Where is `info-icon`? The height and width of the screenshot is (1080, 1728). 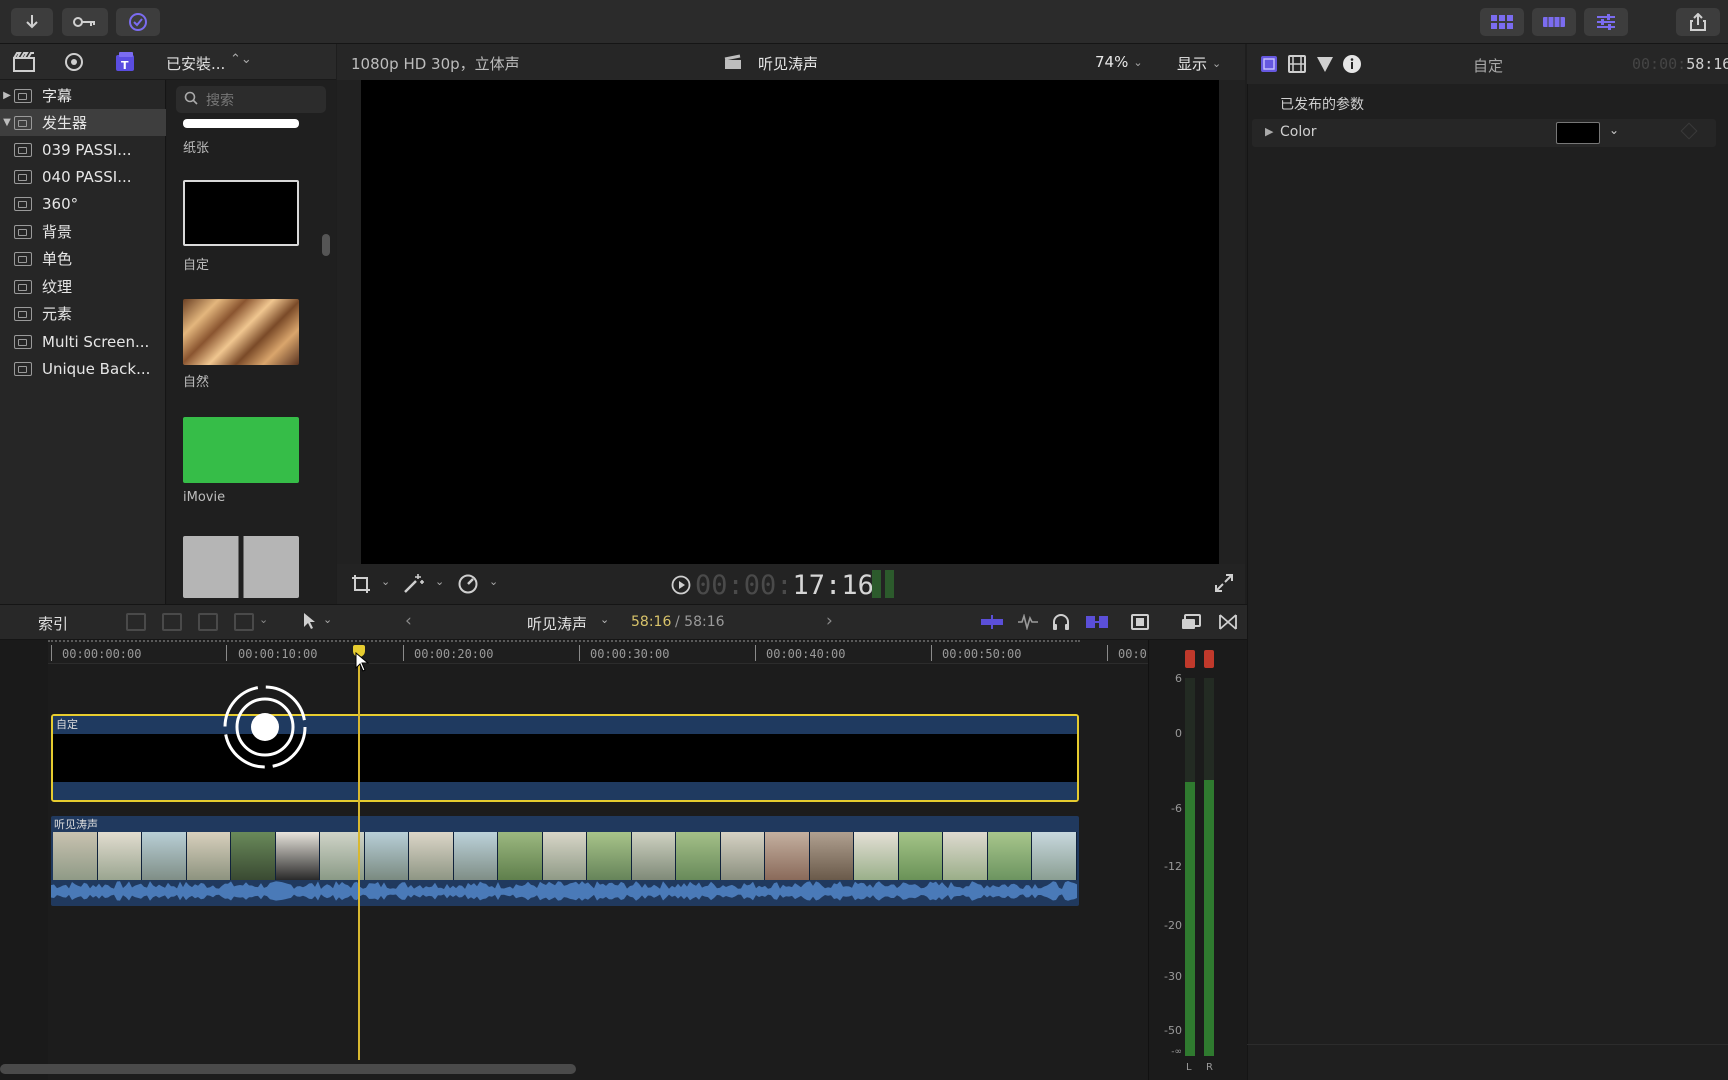 info-icon is located at coordinates (1352, 66).